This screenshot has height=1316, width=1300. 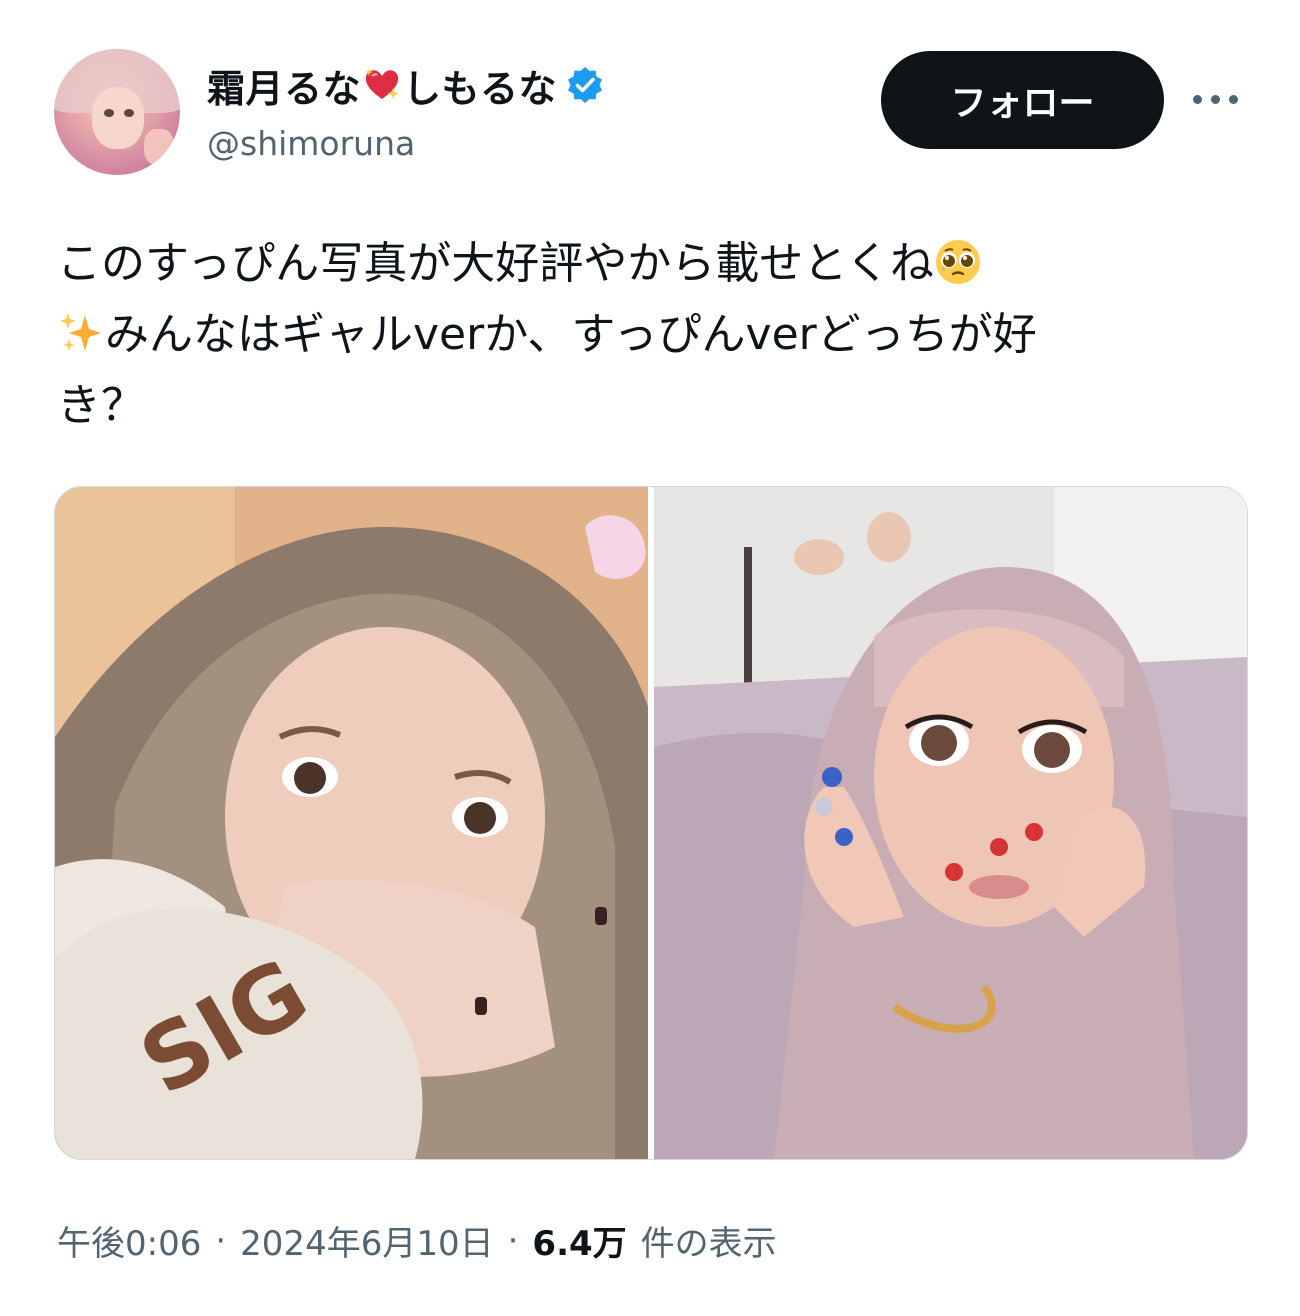 I want to click on tweet-date: 2024年6月10日, so click(x=366, y=1240).